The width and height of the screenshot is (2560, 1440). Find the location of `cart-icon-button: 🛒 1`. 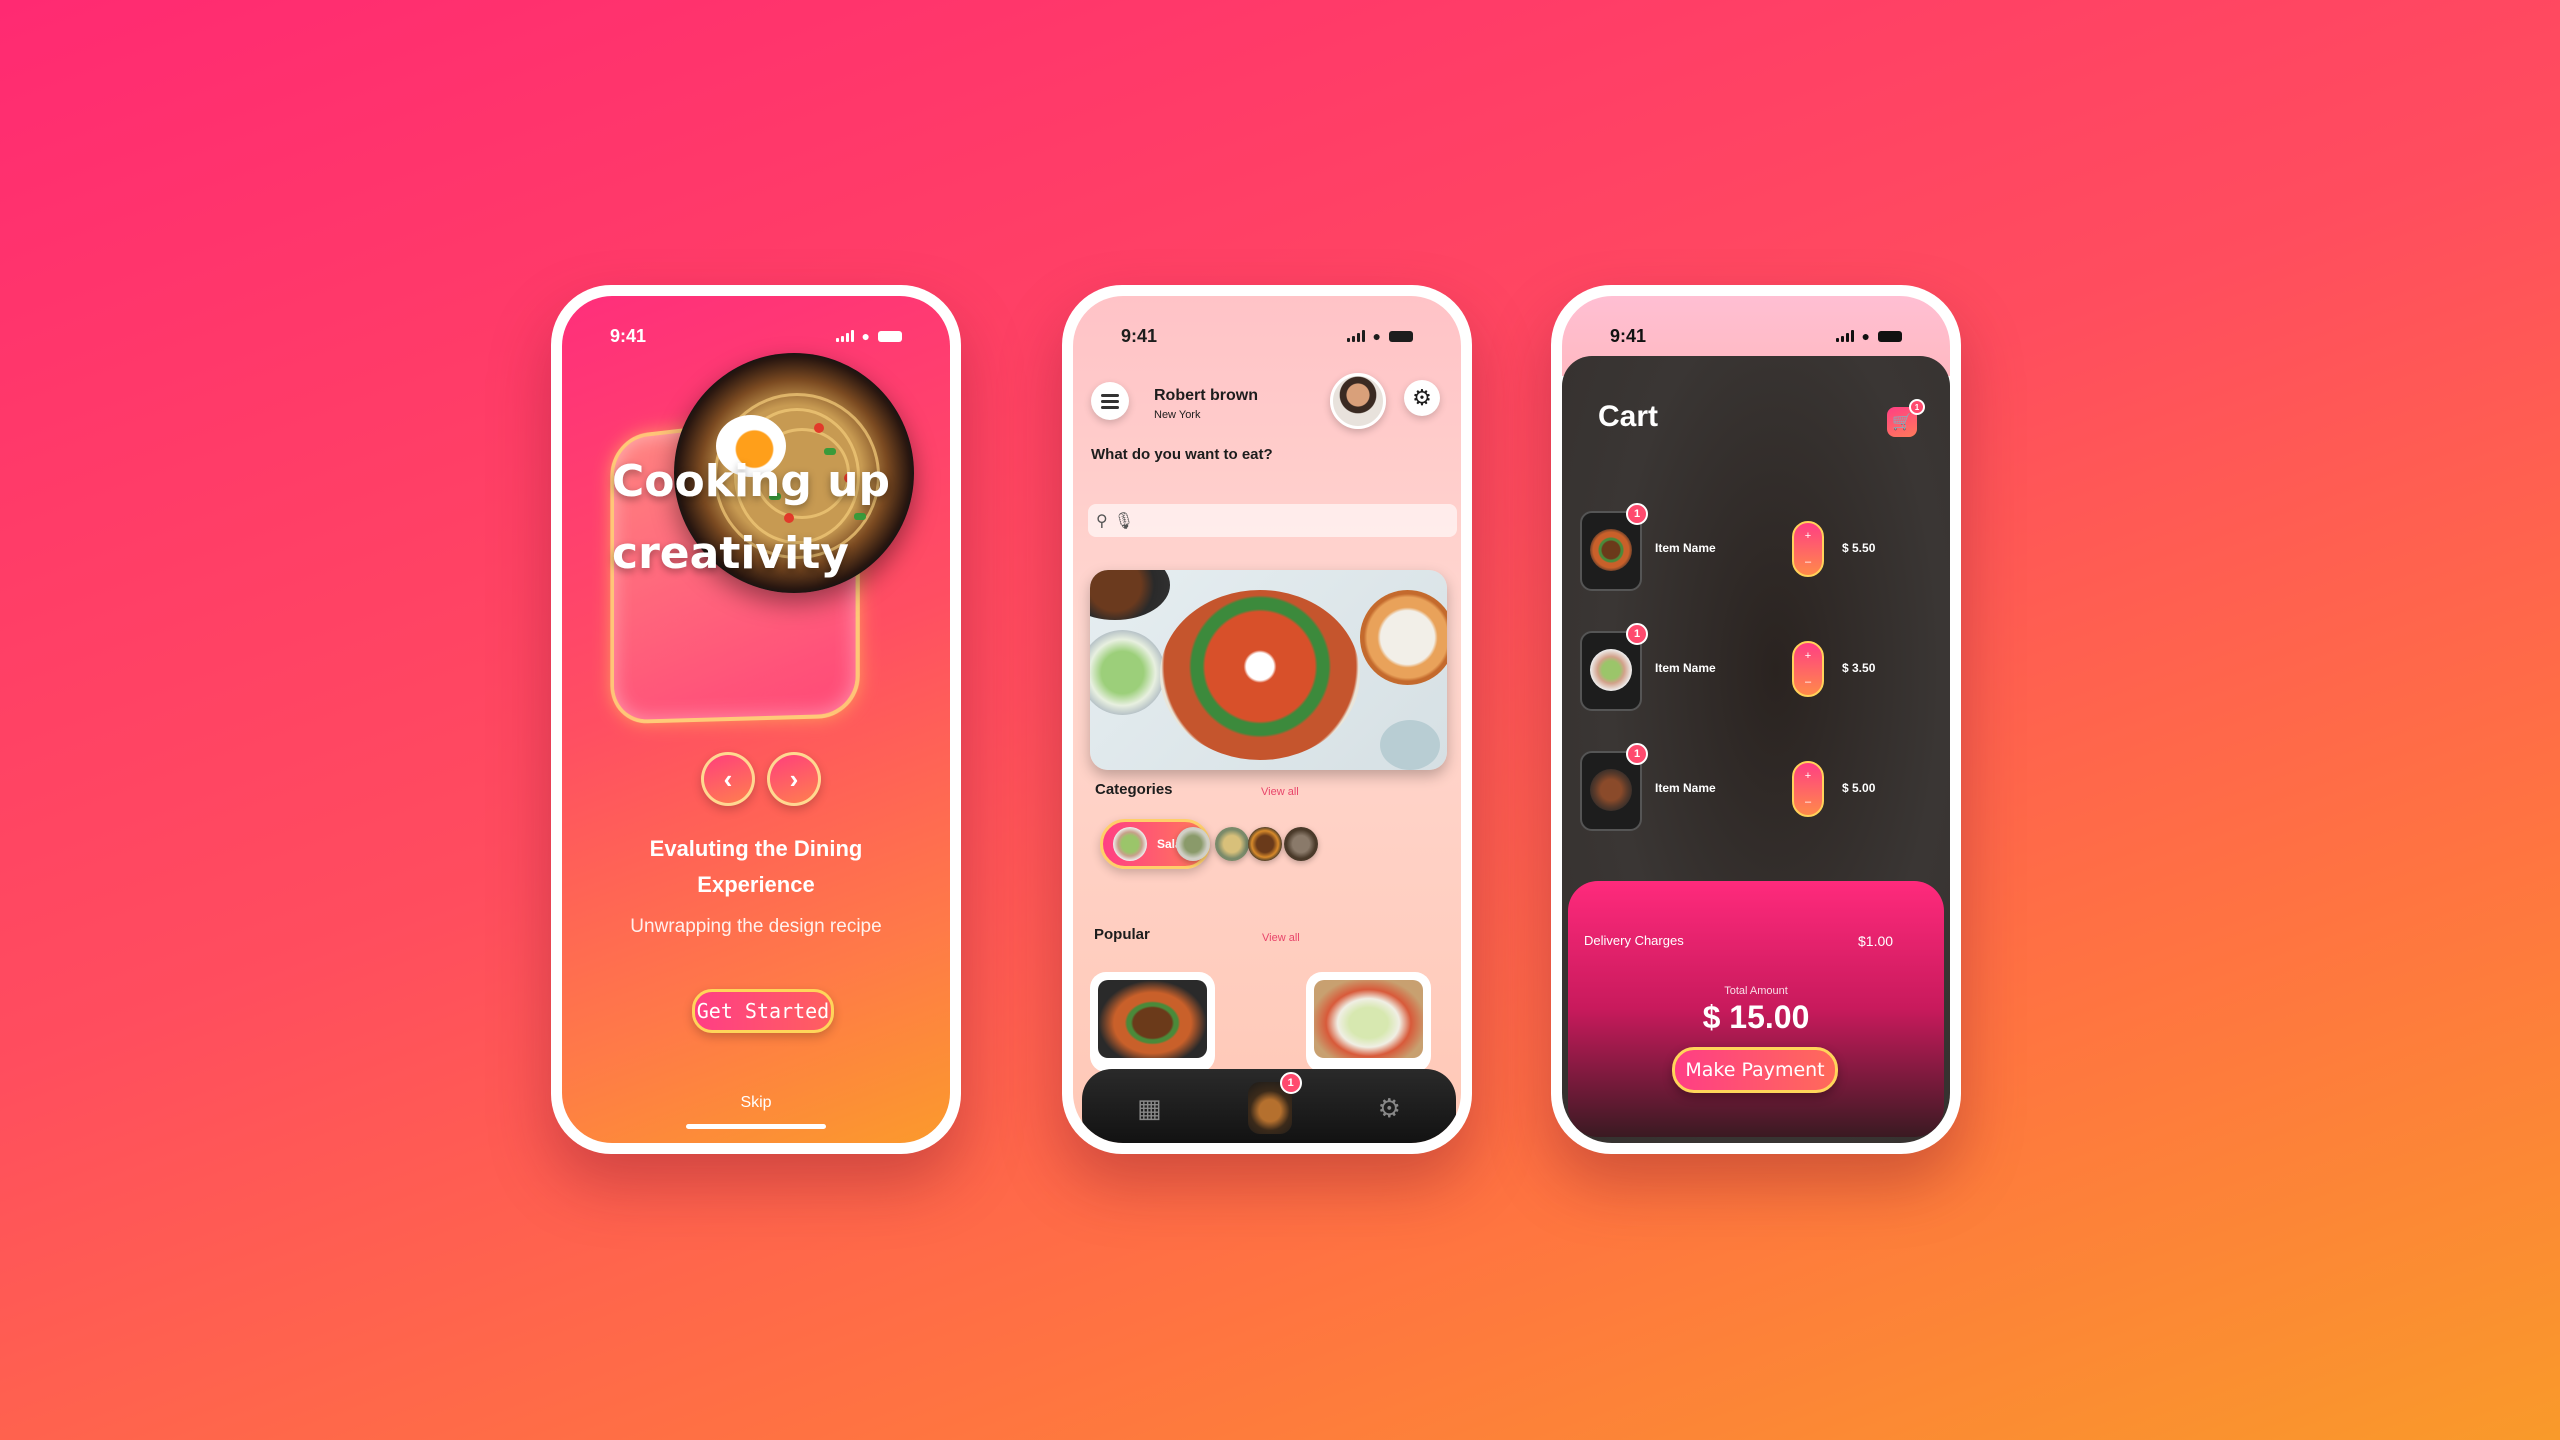

cart-icon-button: 🛒 1 is located at coordinates (1902, 422).